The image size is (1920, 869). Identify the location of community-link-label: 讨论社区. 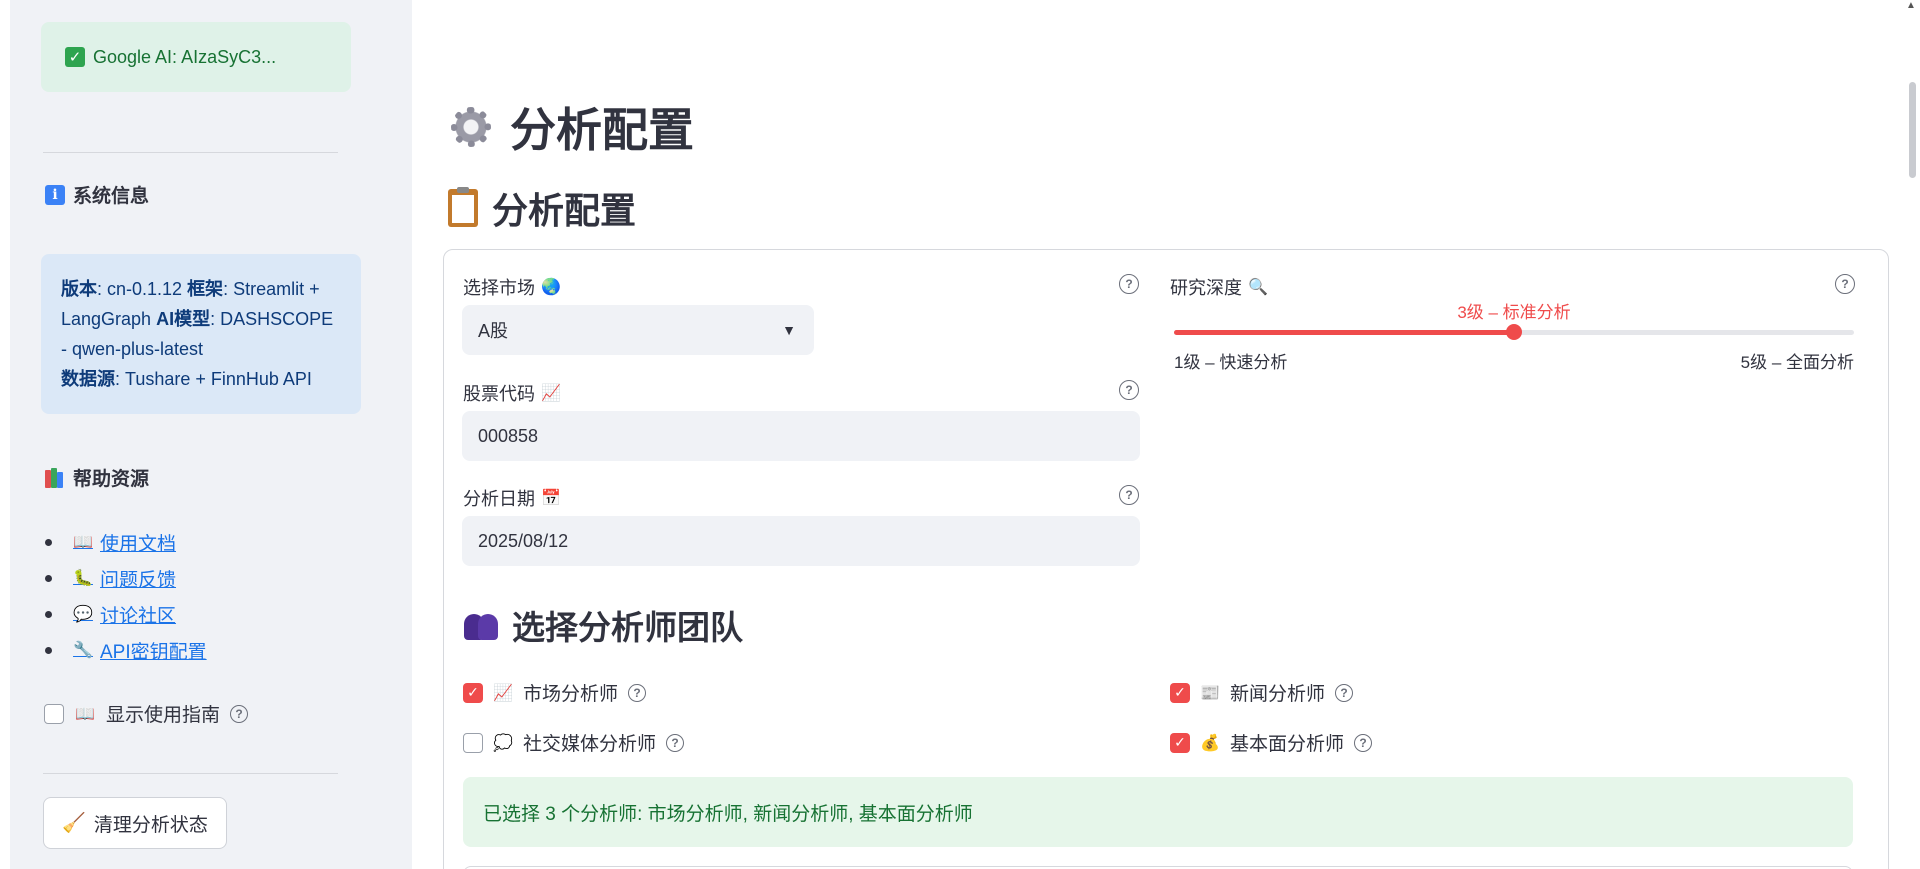
(138, 616).